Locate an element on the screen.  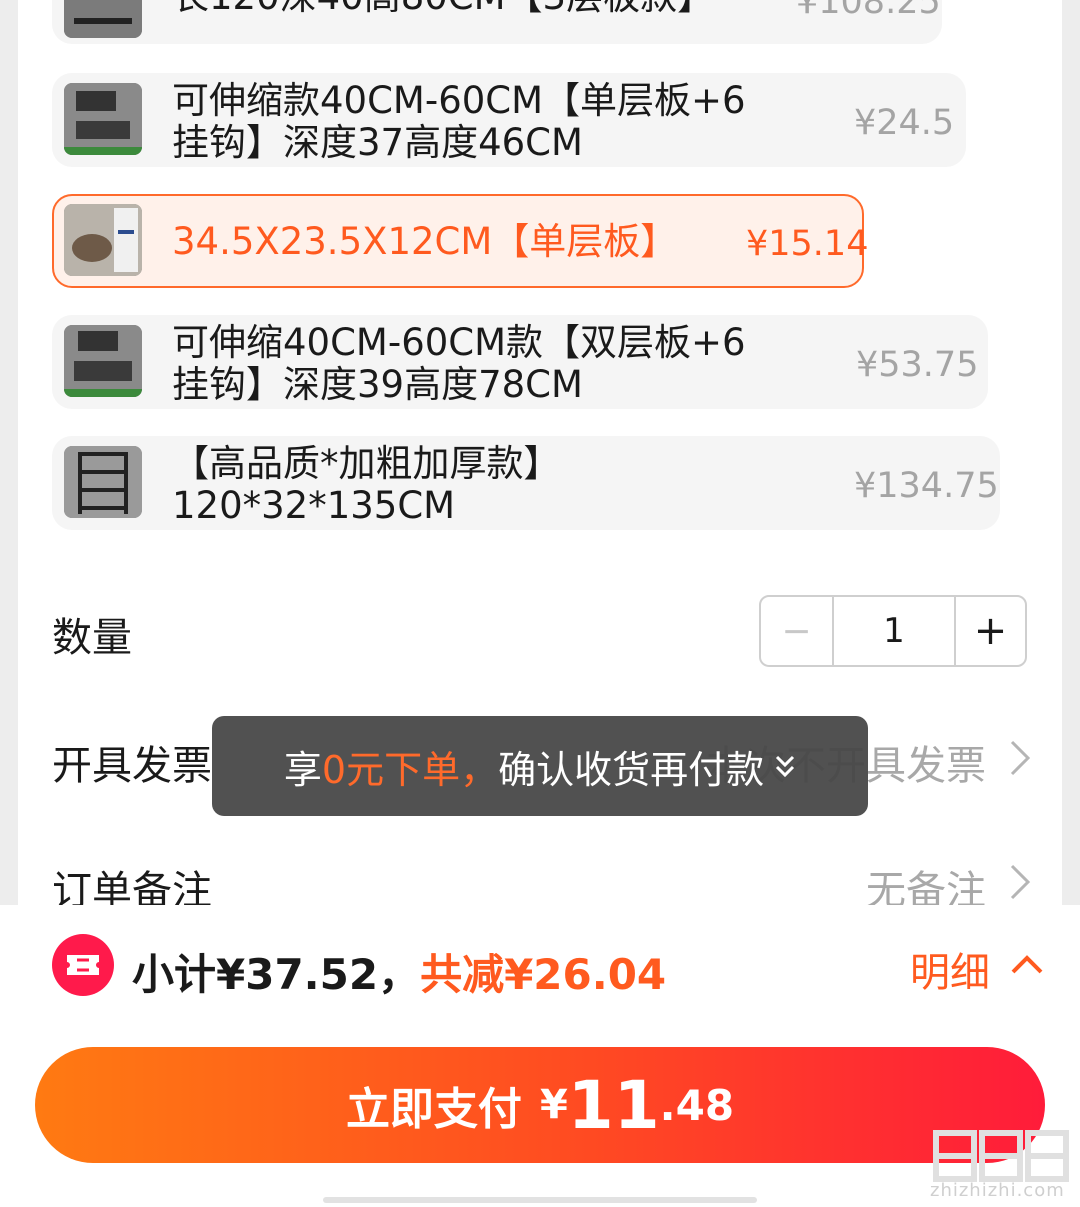
sku-option: 长120深40高80CM【3层板款】 ¥108.25 is located at coordinates (497, 22).